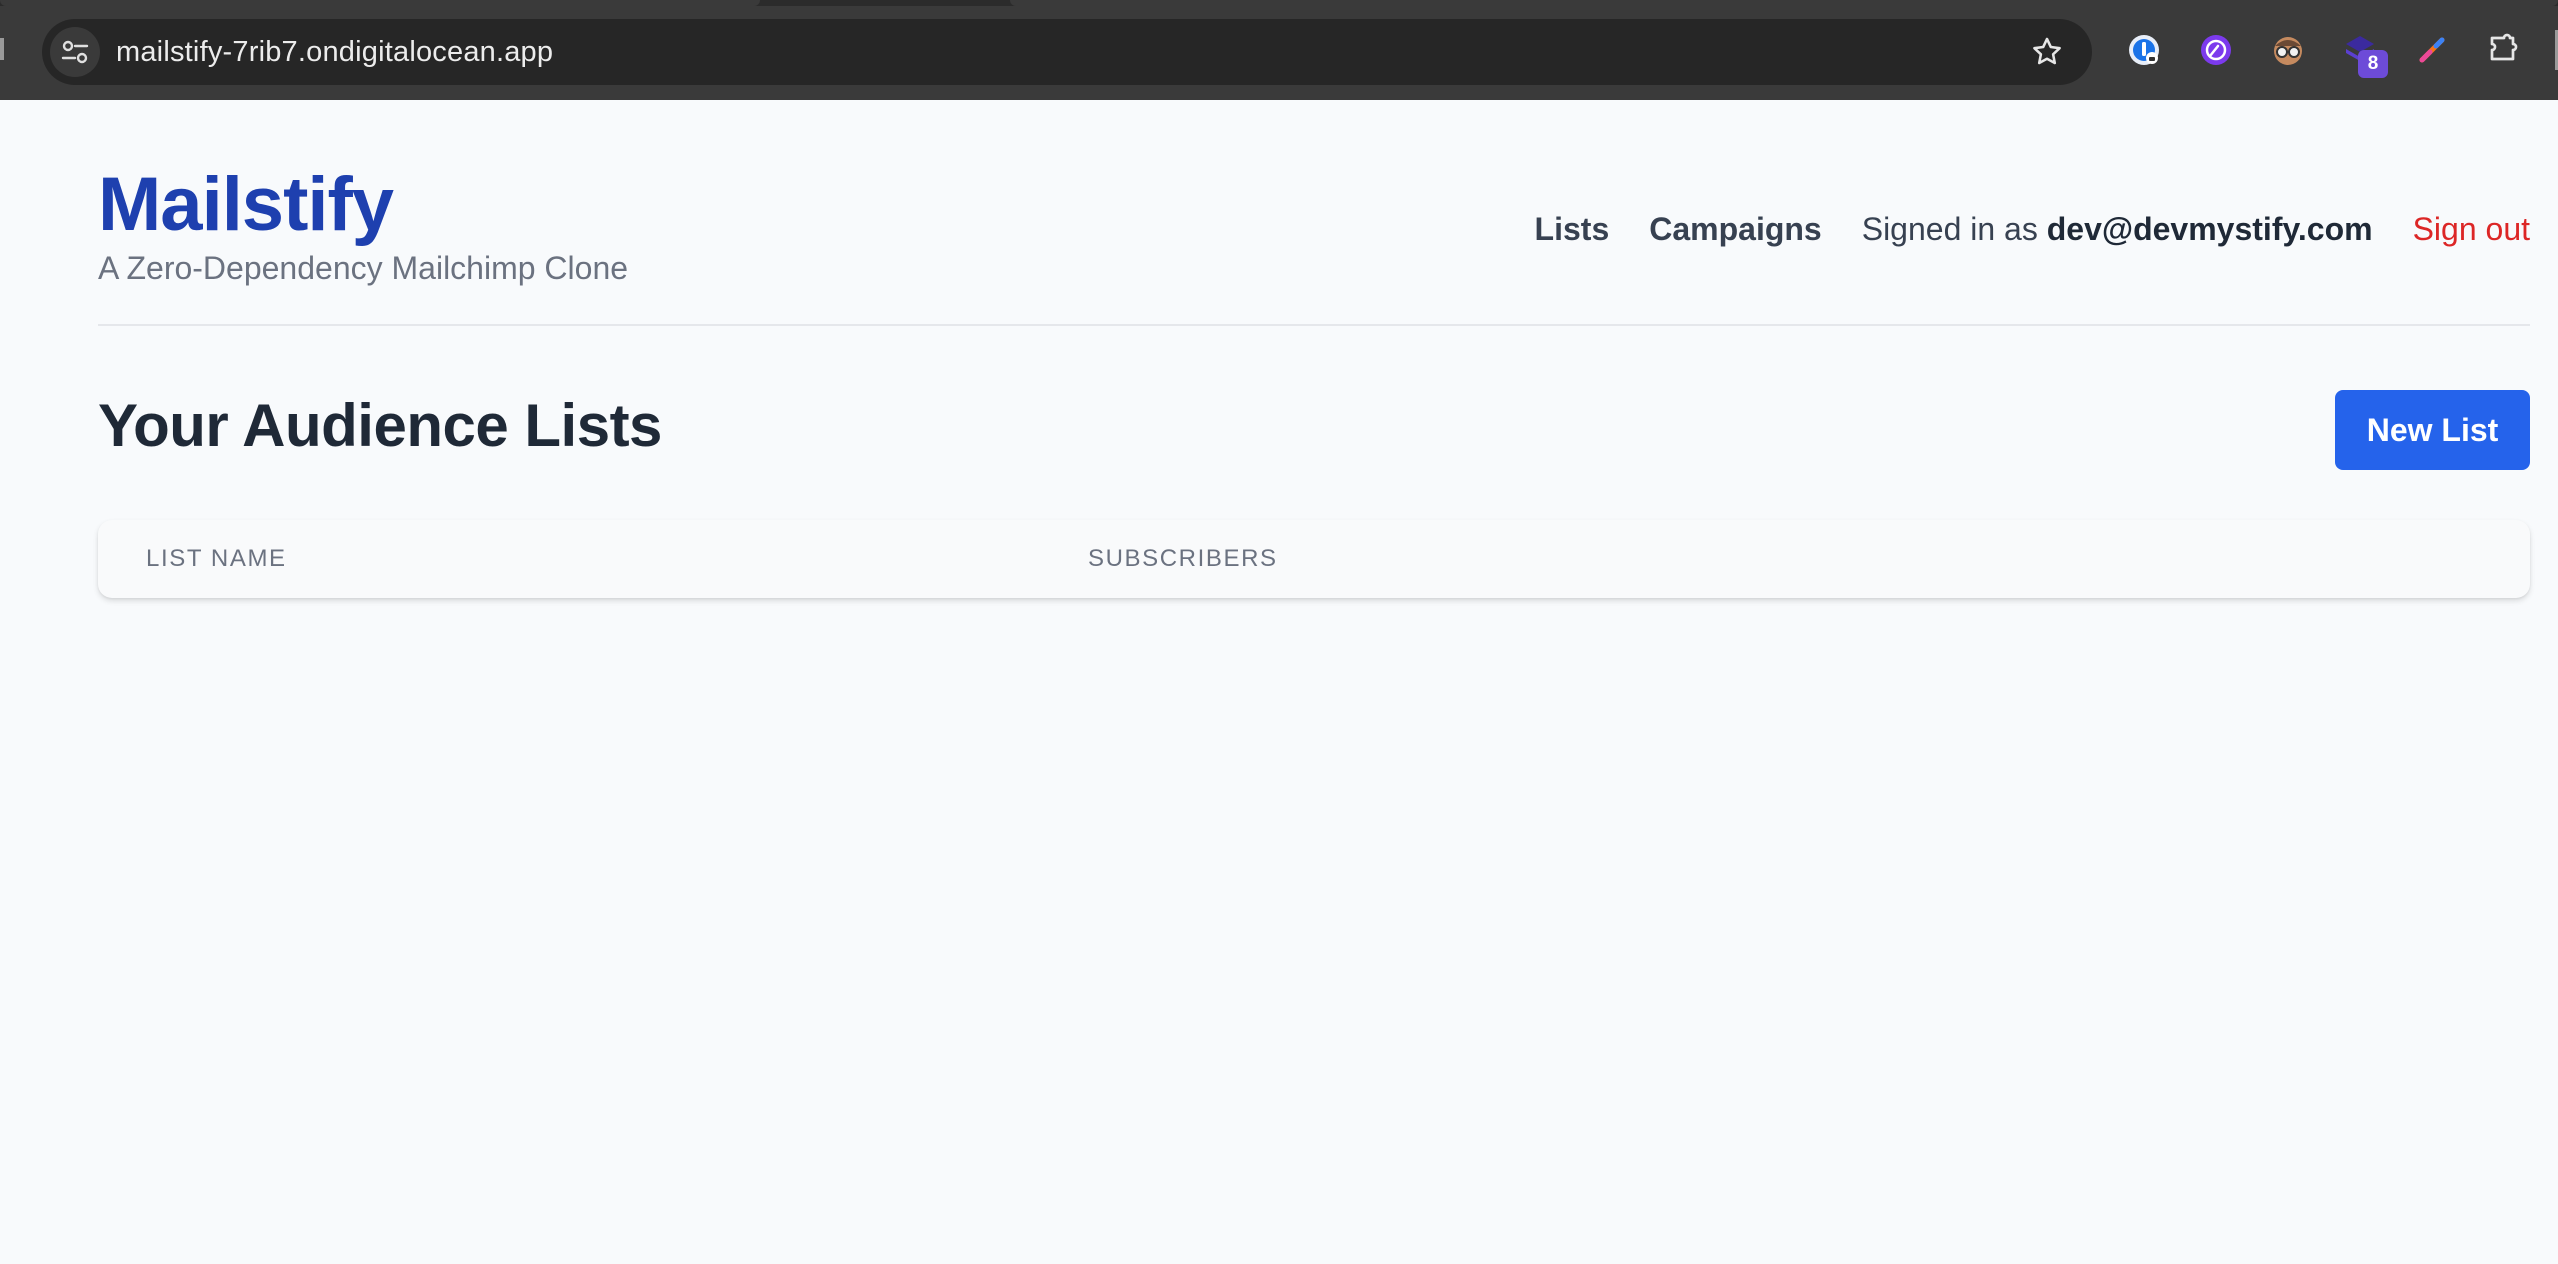 The height and width of the screenshot is (1264, 2558). I want to click on bookmark-star-button, so click(2047, 52).